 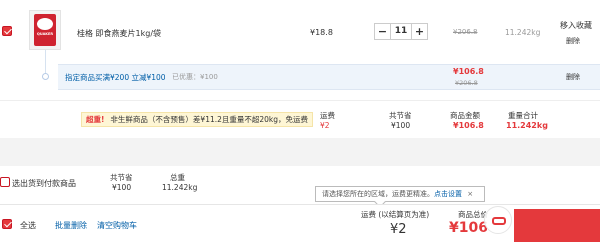 What do you see at coordinates (527, 125) in the screenshot?
I see `weight-total-value: 11.242kg` at bounding box center [527, 125].